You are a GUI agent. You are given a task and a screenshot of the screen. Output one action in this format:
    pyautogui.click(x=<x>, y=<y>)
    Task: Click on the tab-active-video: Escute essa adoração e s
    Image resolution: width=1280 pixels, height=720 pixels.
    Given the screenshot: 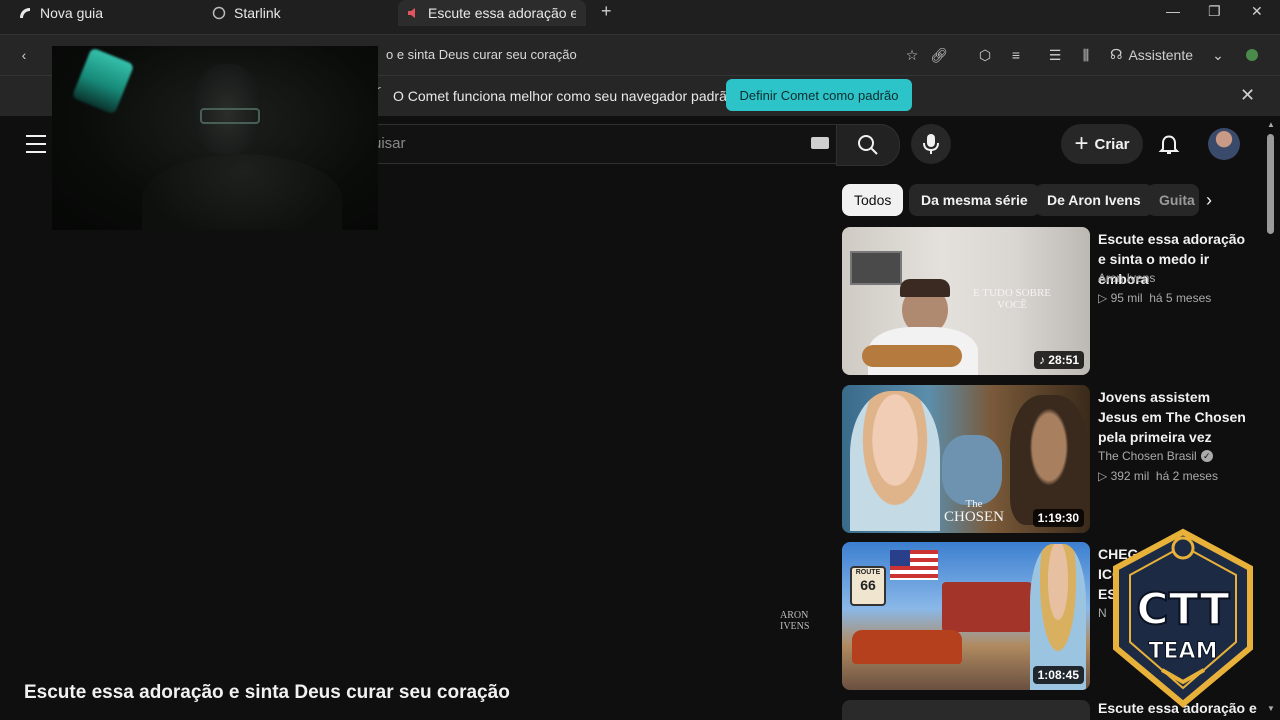 What is the action you would take?
    pyautogui.click(x=492, y=13)
    